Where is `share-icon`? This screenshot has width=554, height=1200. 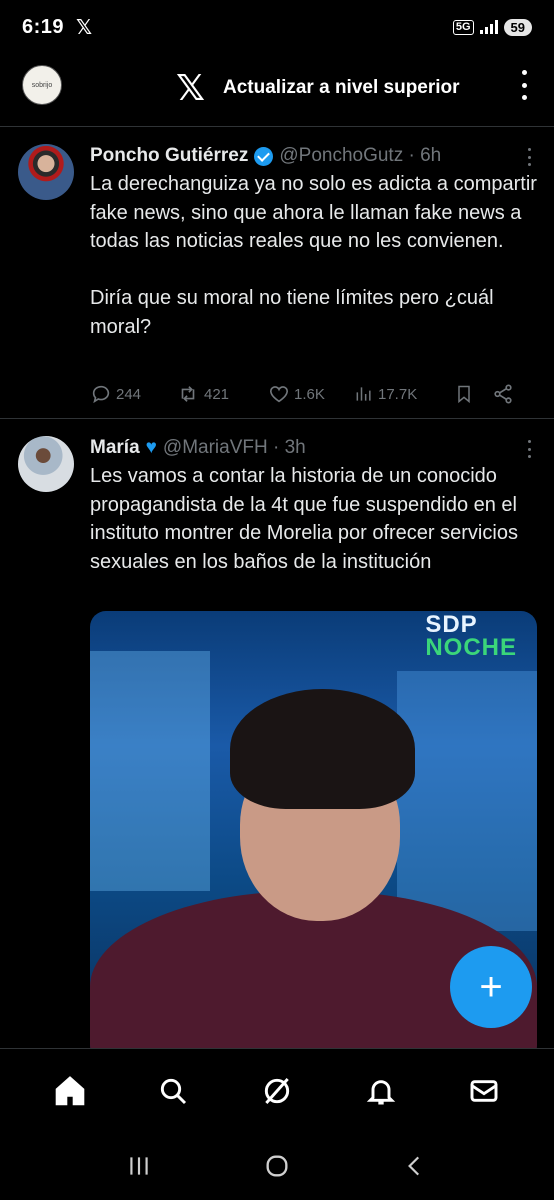
share-icon is located at coordinates (503, 394).